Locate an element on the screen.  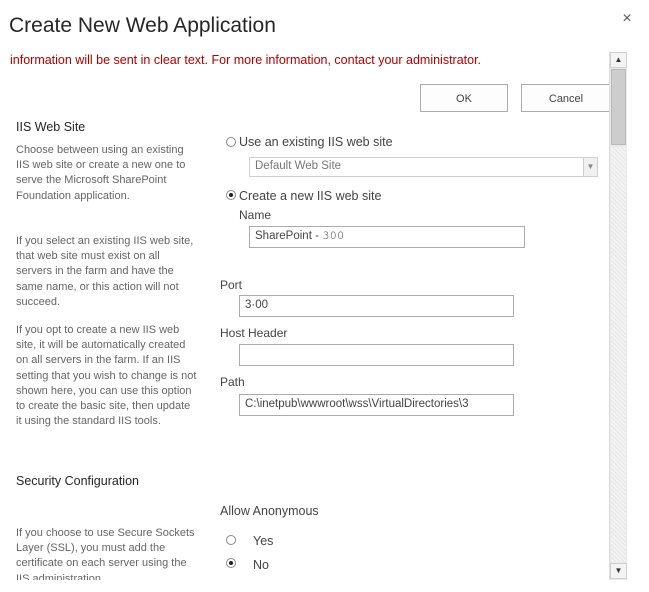
scroll-up-icon: ▲ is located at coordinates (618, 60).